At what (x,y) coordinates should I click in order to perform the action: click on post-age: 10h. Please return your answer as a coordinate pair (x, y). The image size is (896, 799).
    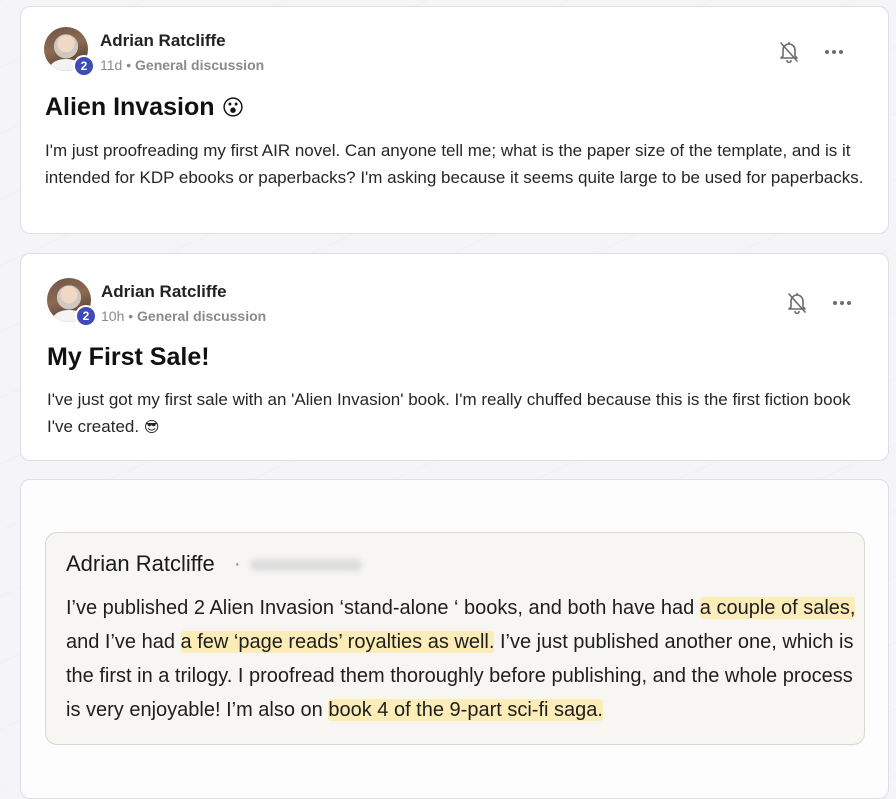
    Looking at the image, I should click on (113, 316).